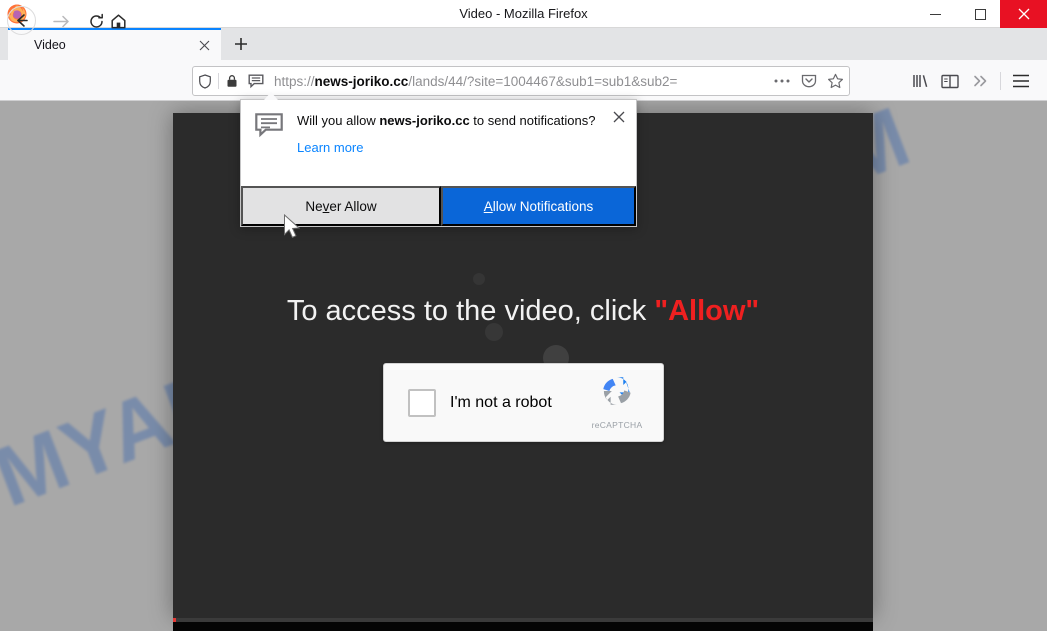  I want to click on speech-bubble-notification-icon, so click(269, 126).